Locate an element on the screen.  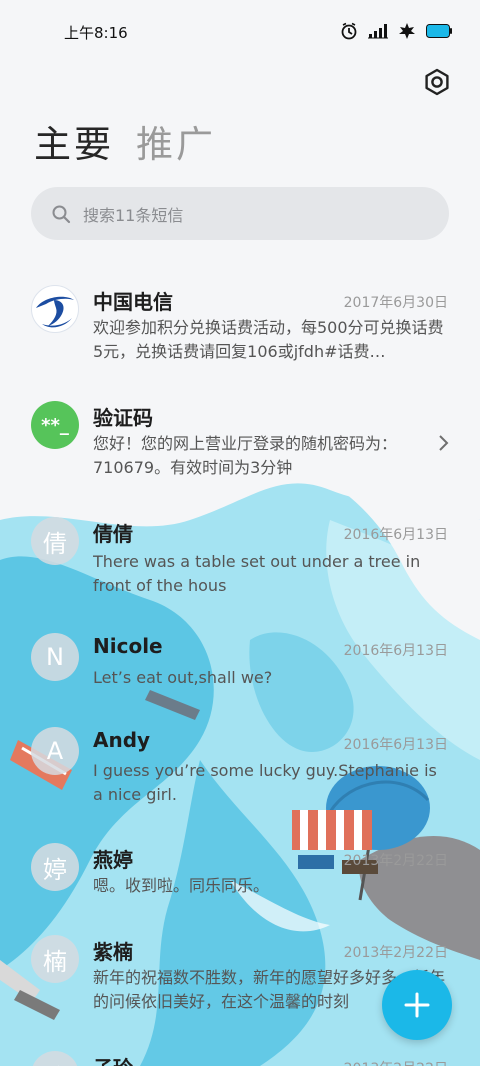
tab-promotions: 推广 is located at coordinates (176, 145).